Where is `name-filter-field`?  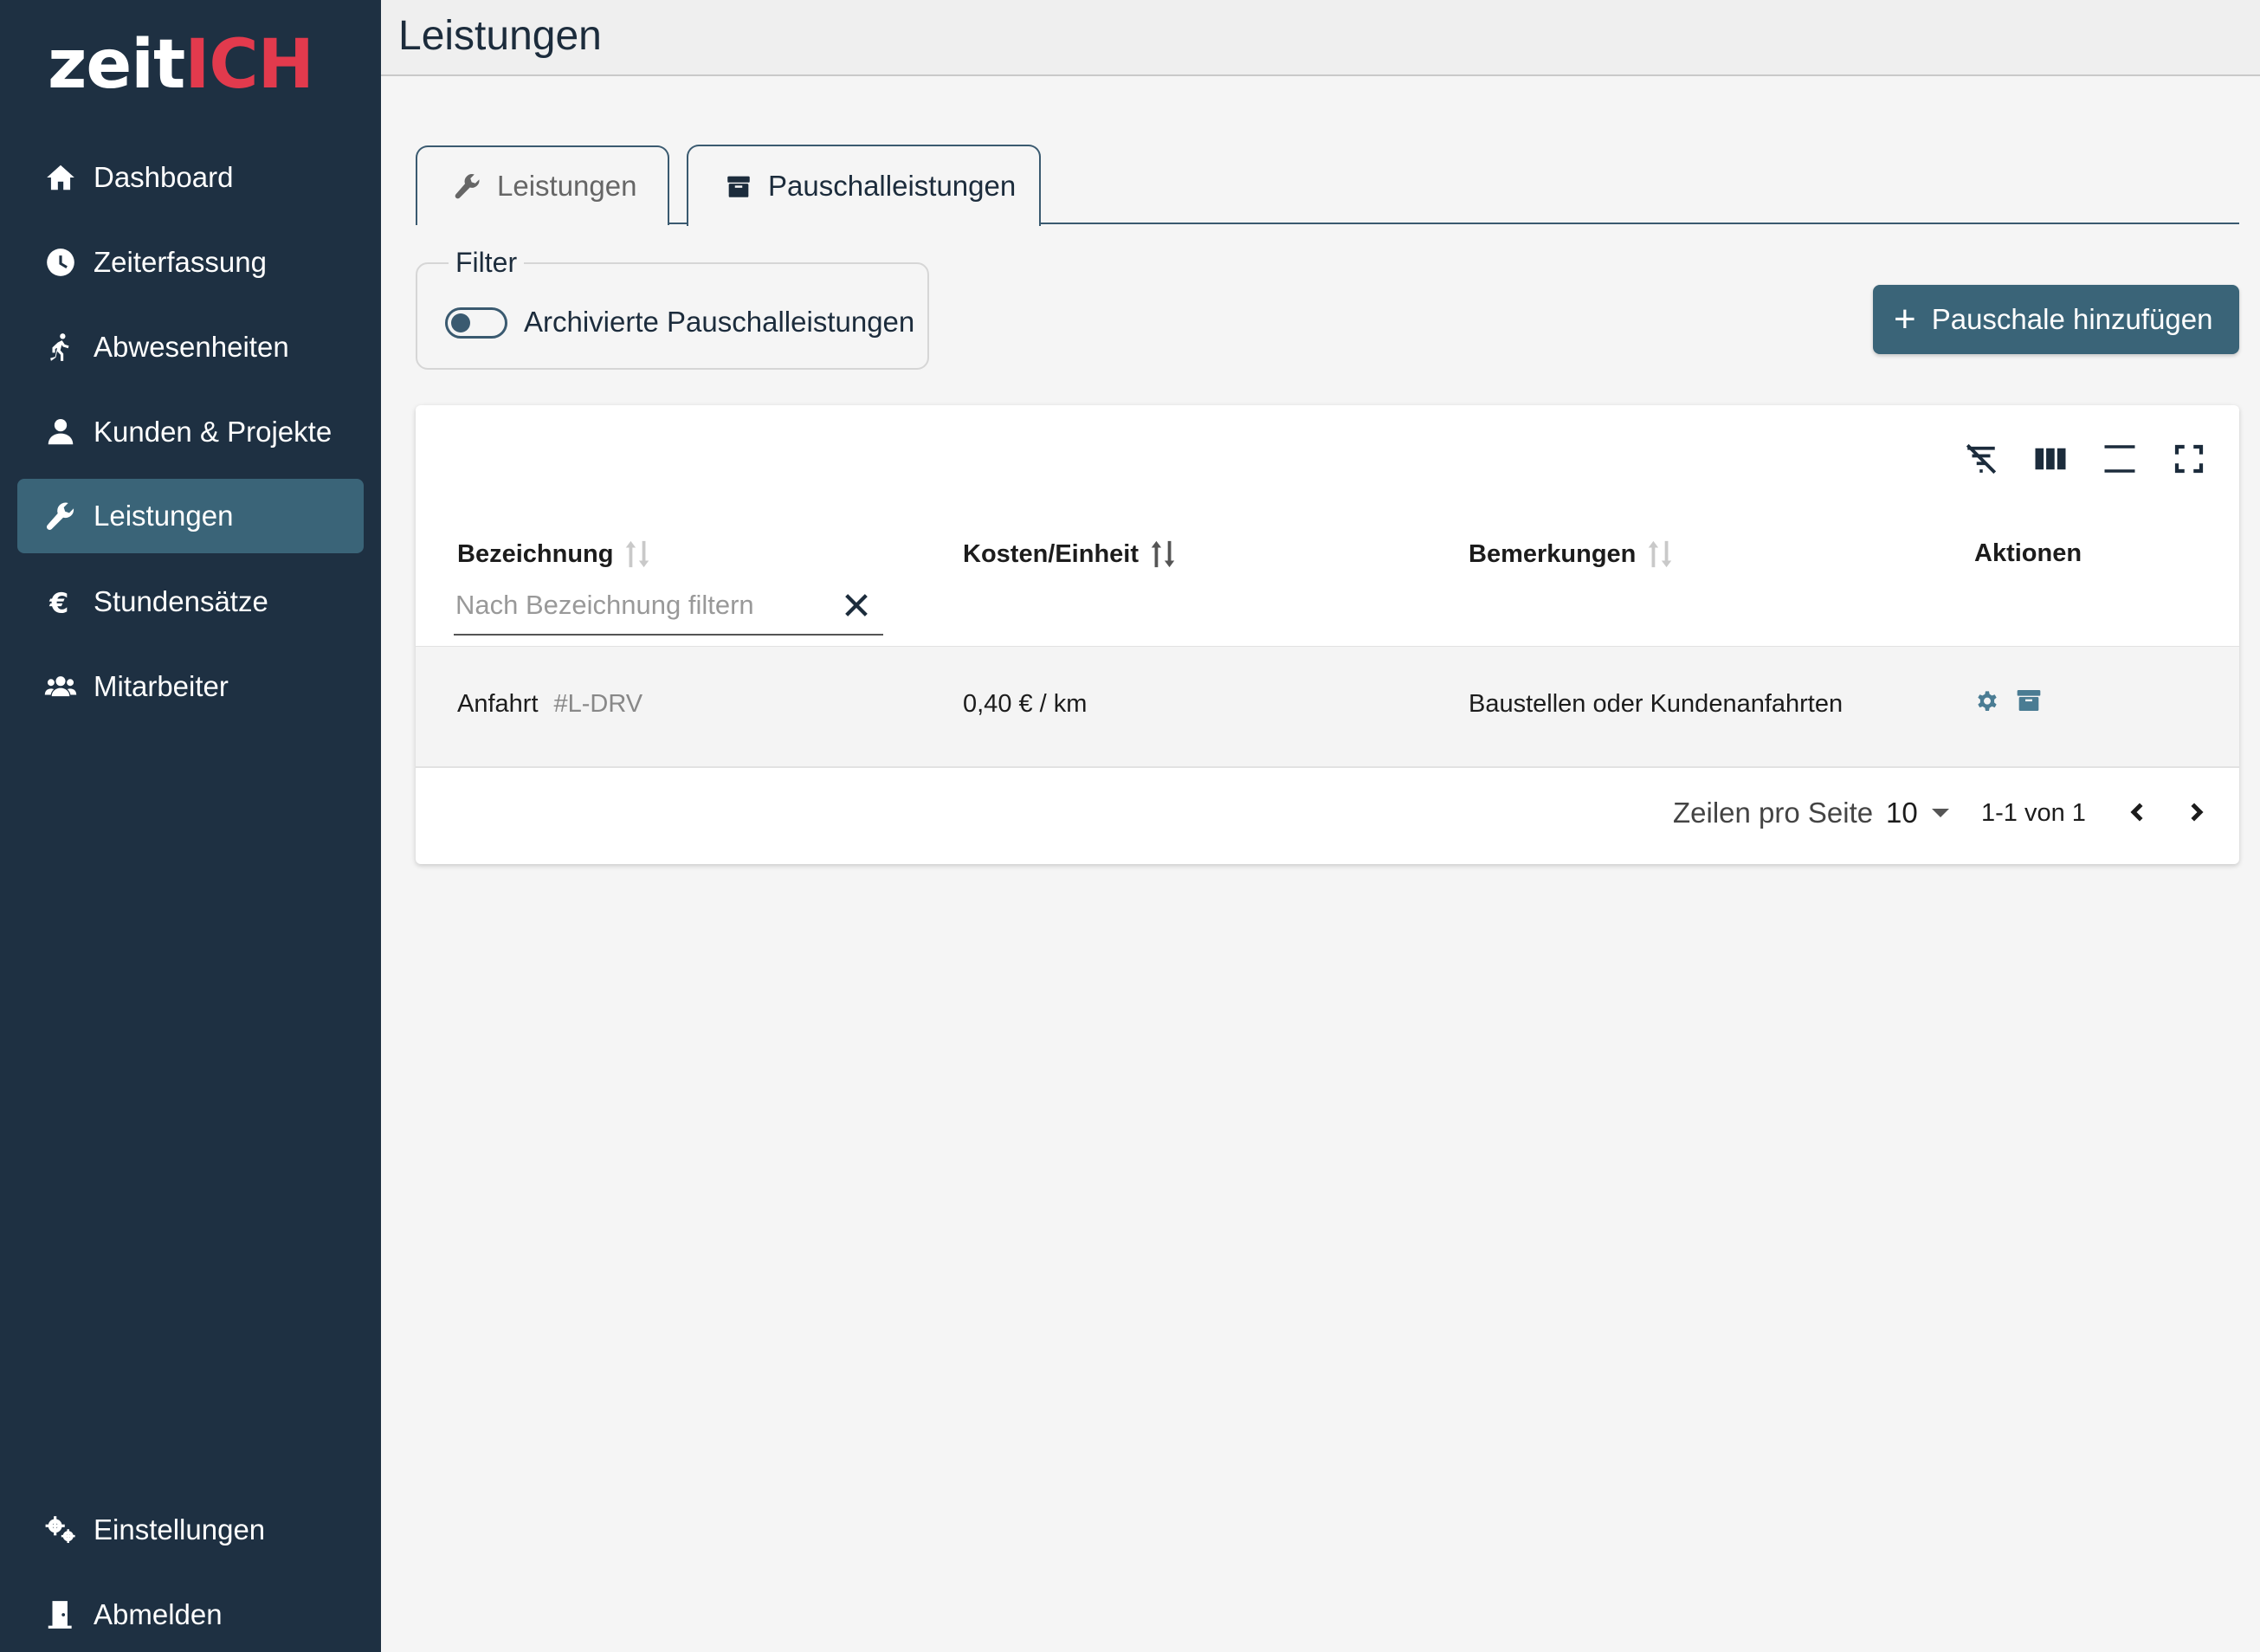 name-filter-field is located at coordinates (668, 607).